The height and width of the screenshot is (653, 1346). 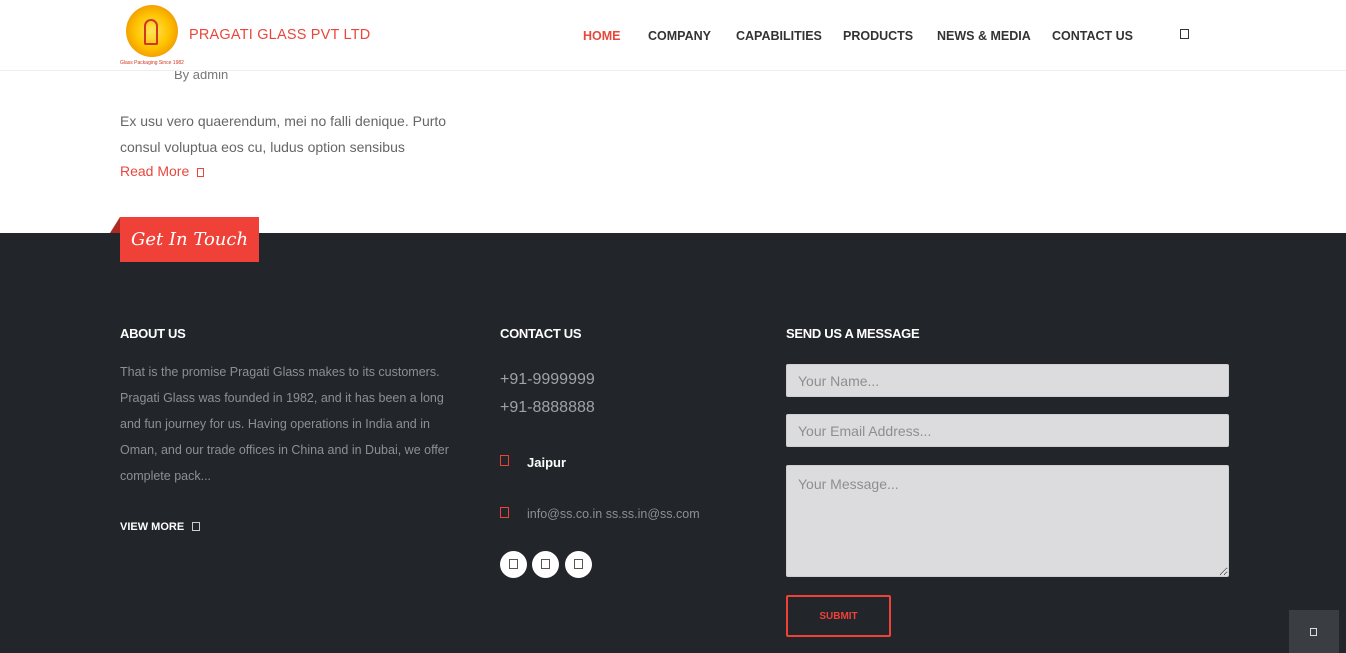 What do you see at coordinates (613, 514) in the screenshot?
I see `contact-email: info@ss.co.in ss.ss.in@ss.com` at bounding box center [613, 514].